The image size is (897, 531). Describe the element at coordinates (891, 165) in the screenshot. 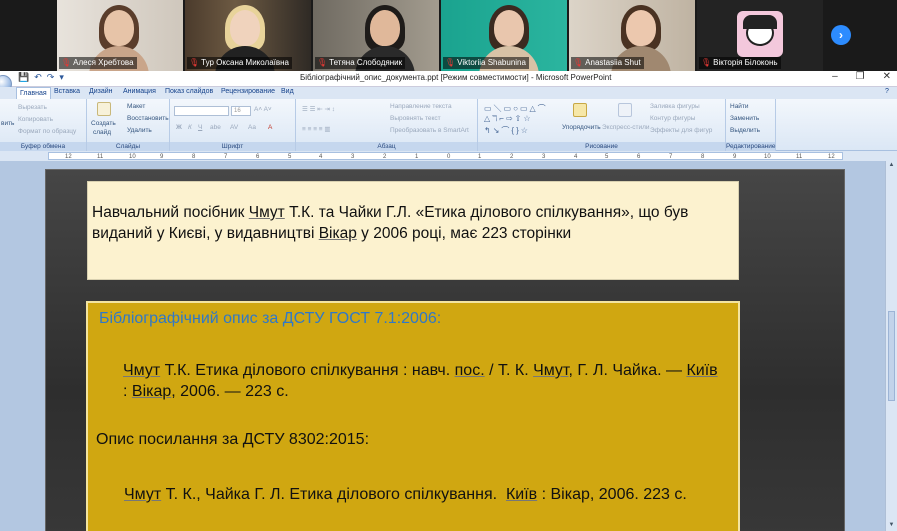

I see `scroll-up-icon: ▲` at that location.